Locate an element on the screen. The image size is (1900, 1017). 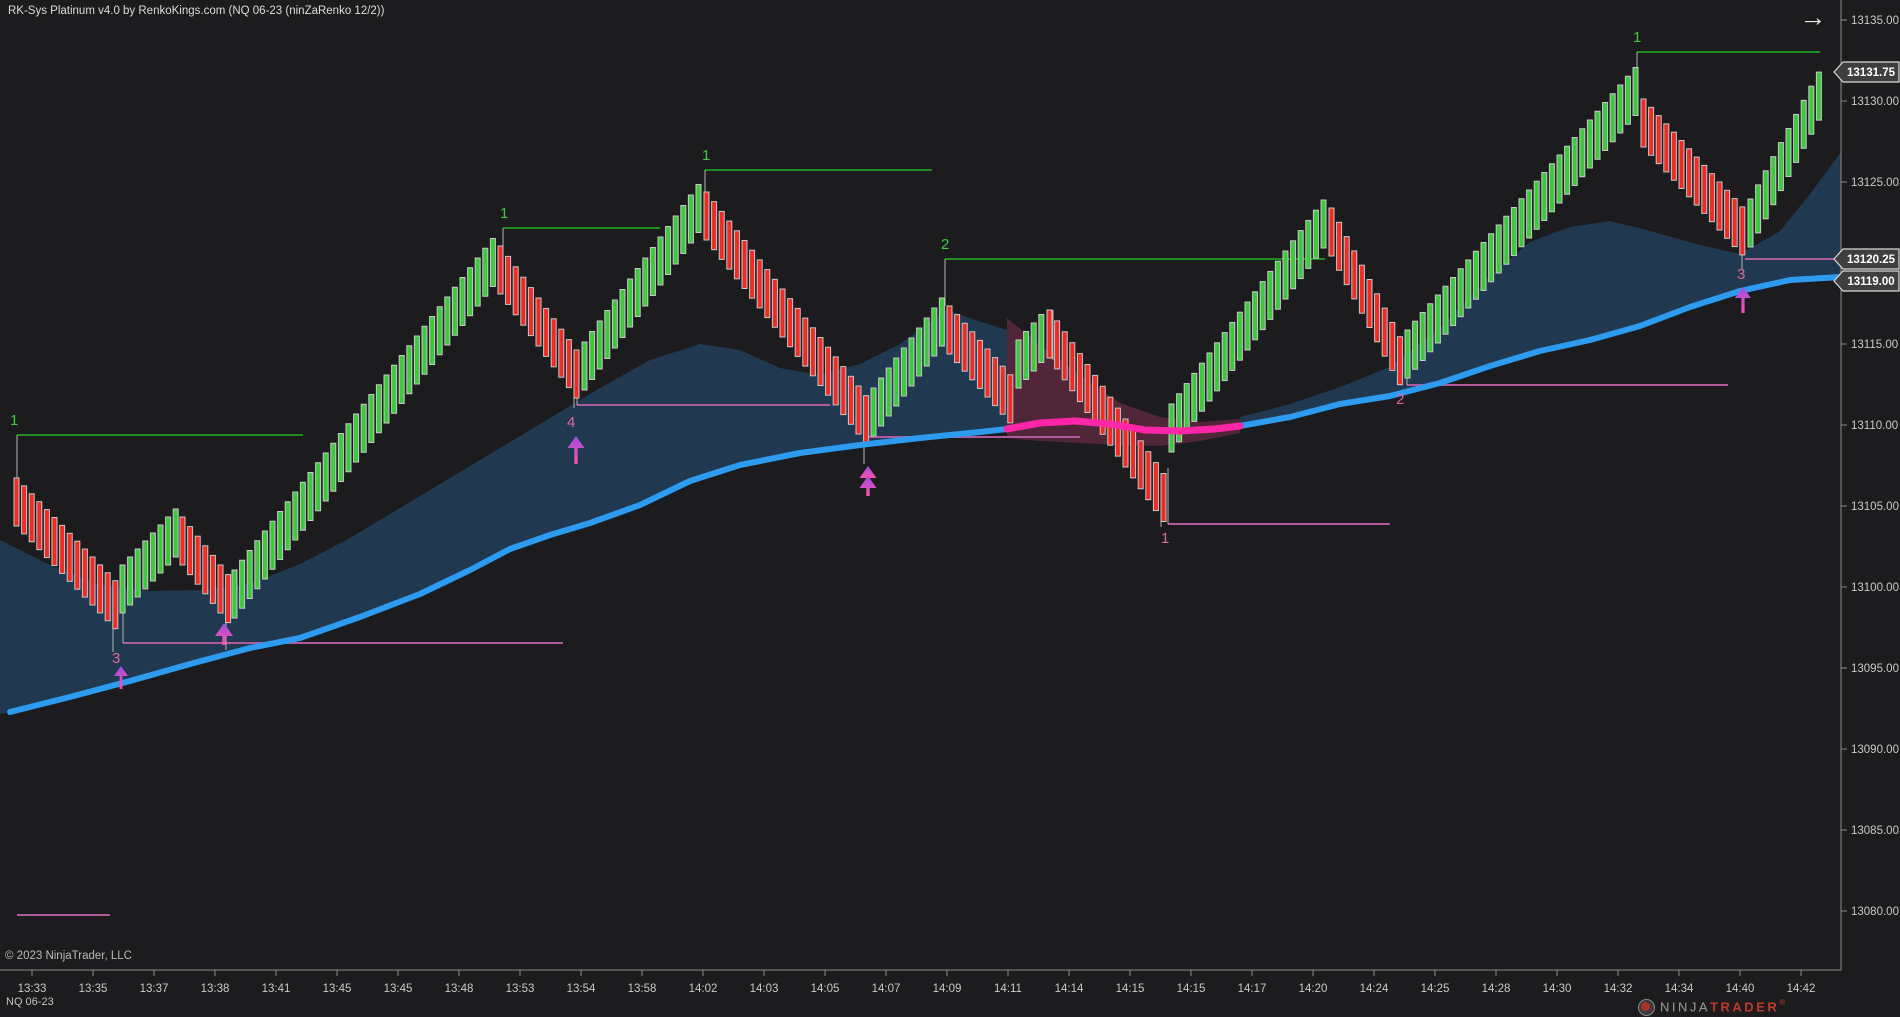
signal-count-label: 2 is located at coordinates (1400, 399).